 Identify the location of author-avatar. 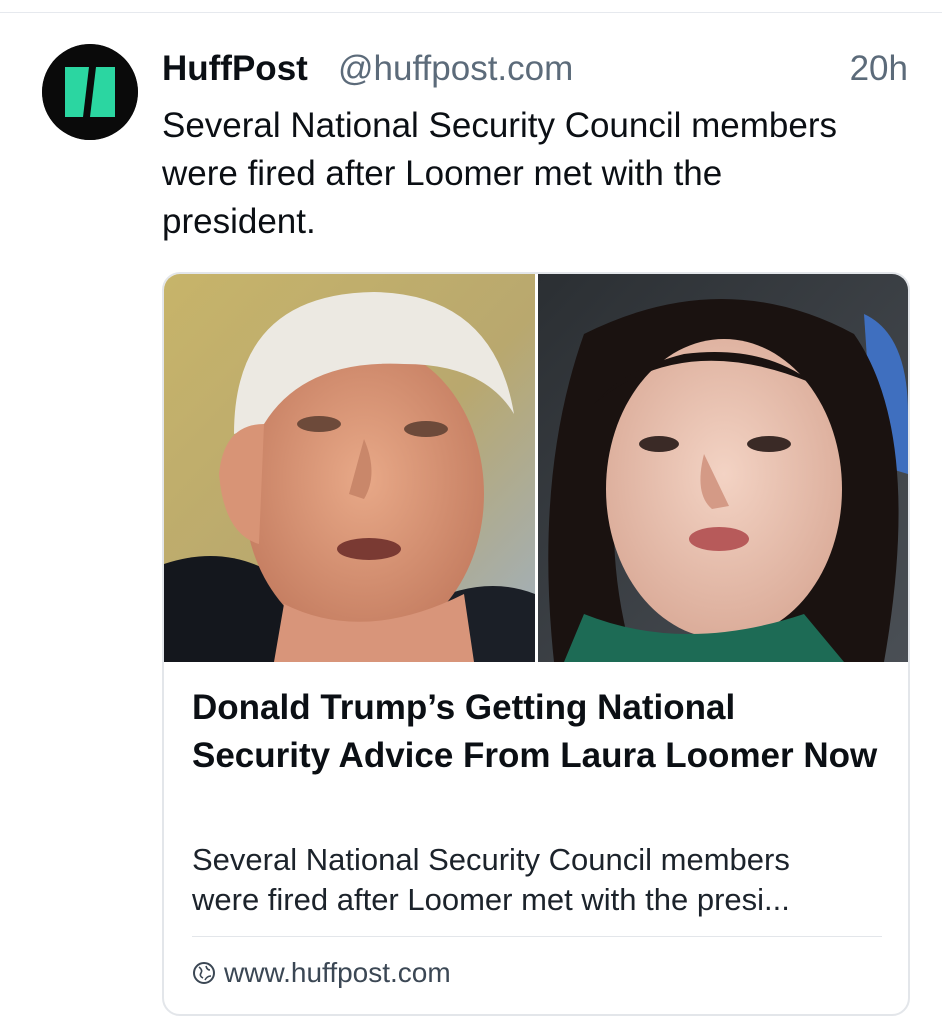
(90, 92).